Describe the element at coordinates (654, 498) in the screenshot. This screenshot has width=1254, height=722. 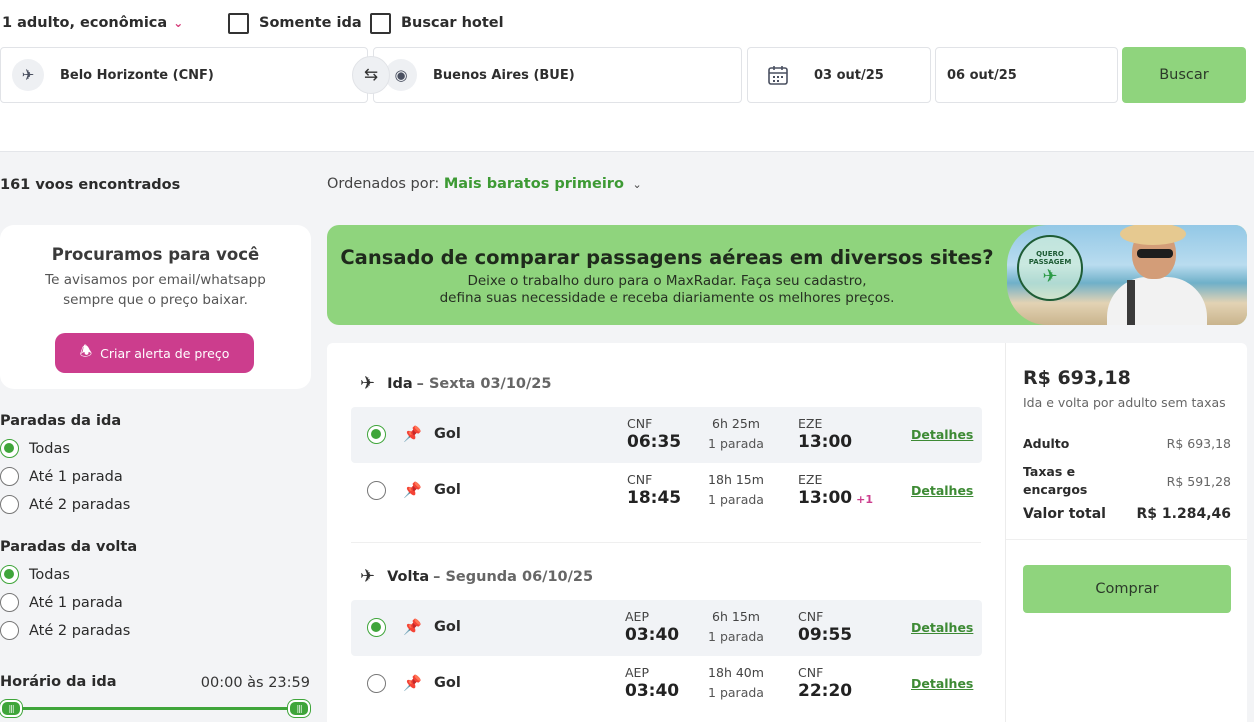
I see `departure-time: 18:45` at that location.